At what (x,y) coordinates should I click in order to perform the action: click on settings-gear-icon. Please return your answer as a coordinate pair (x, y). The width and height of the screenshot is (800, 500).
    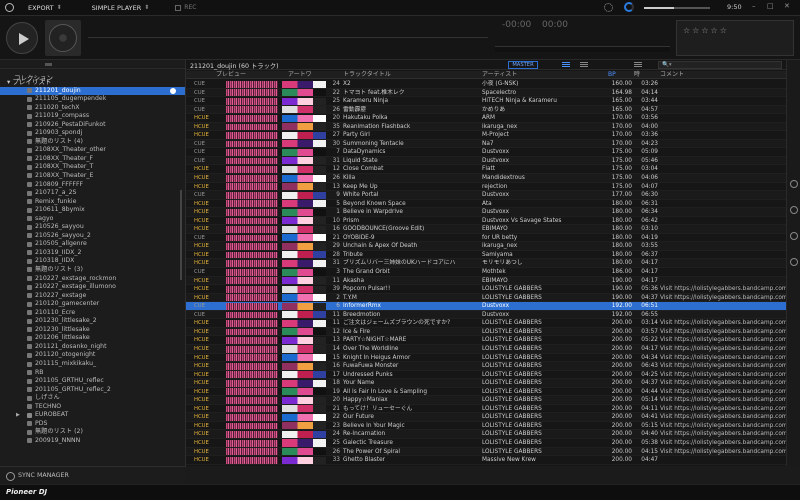
    Looking at the image, I should click on (608, 7).